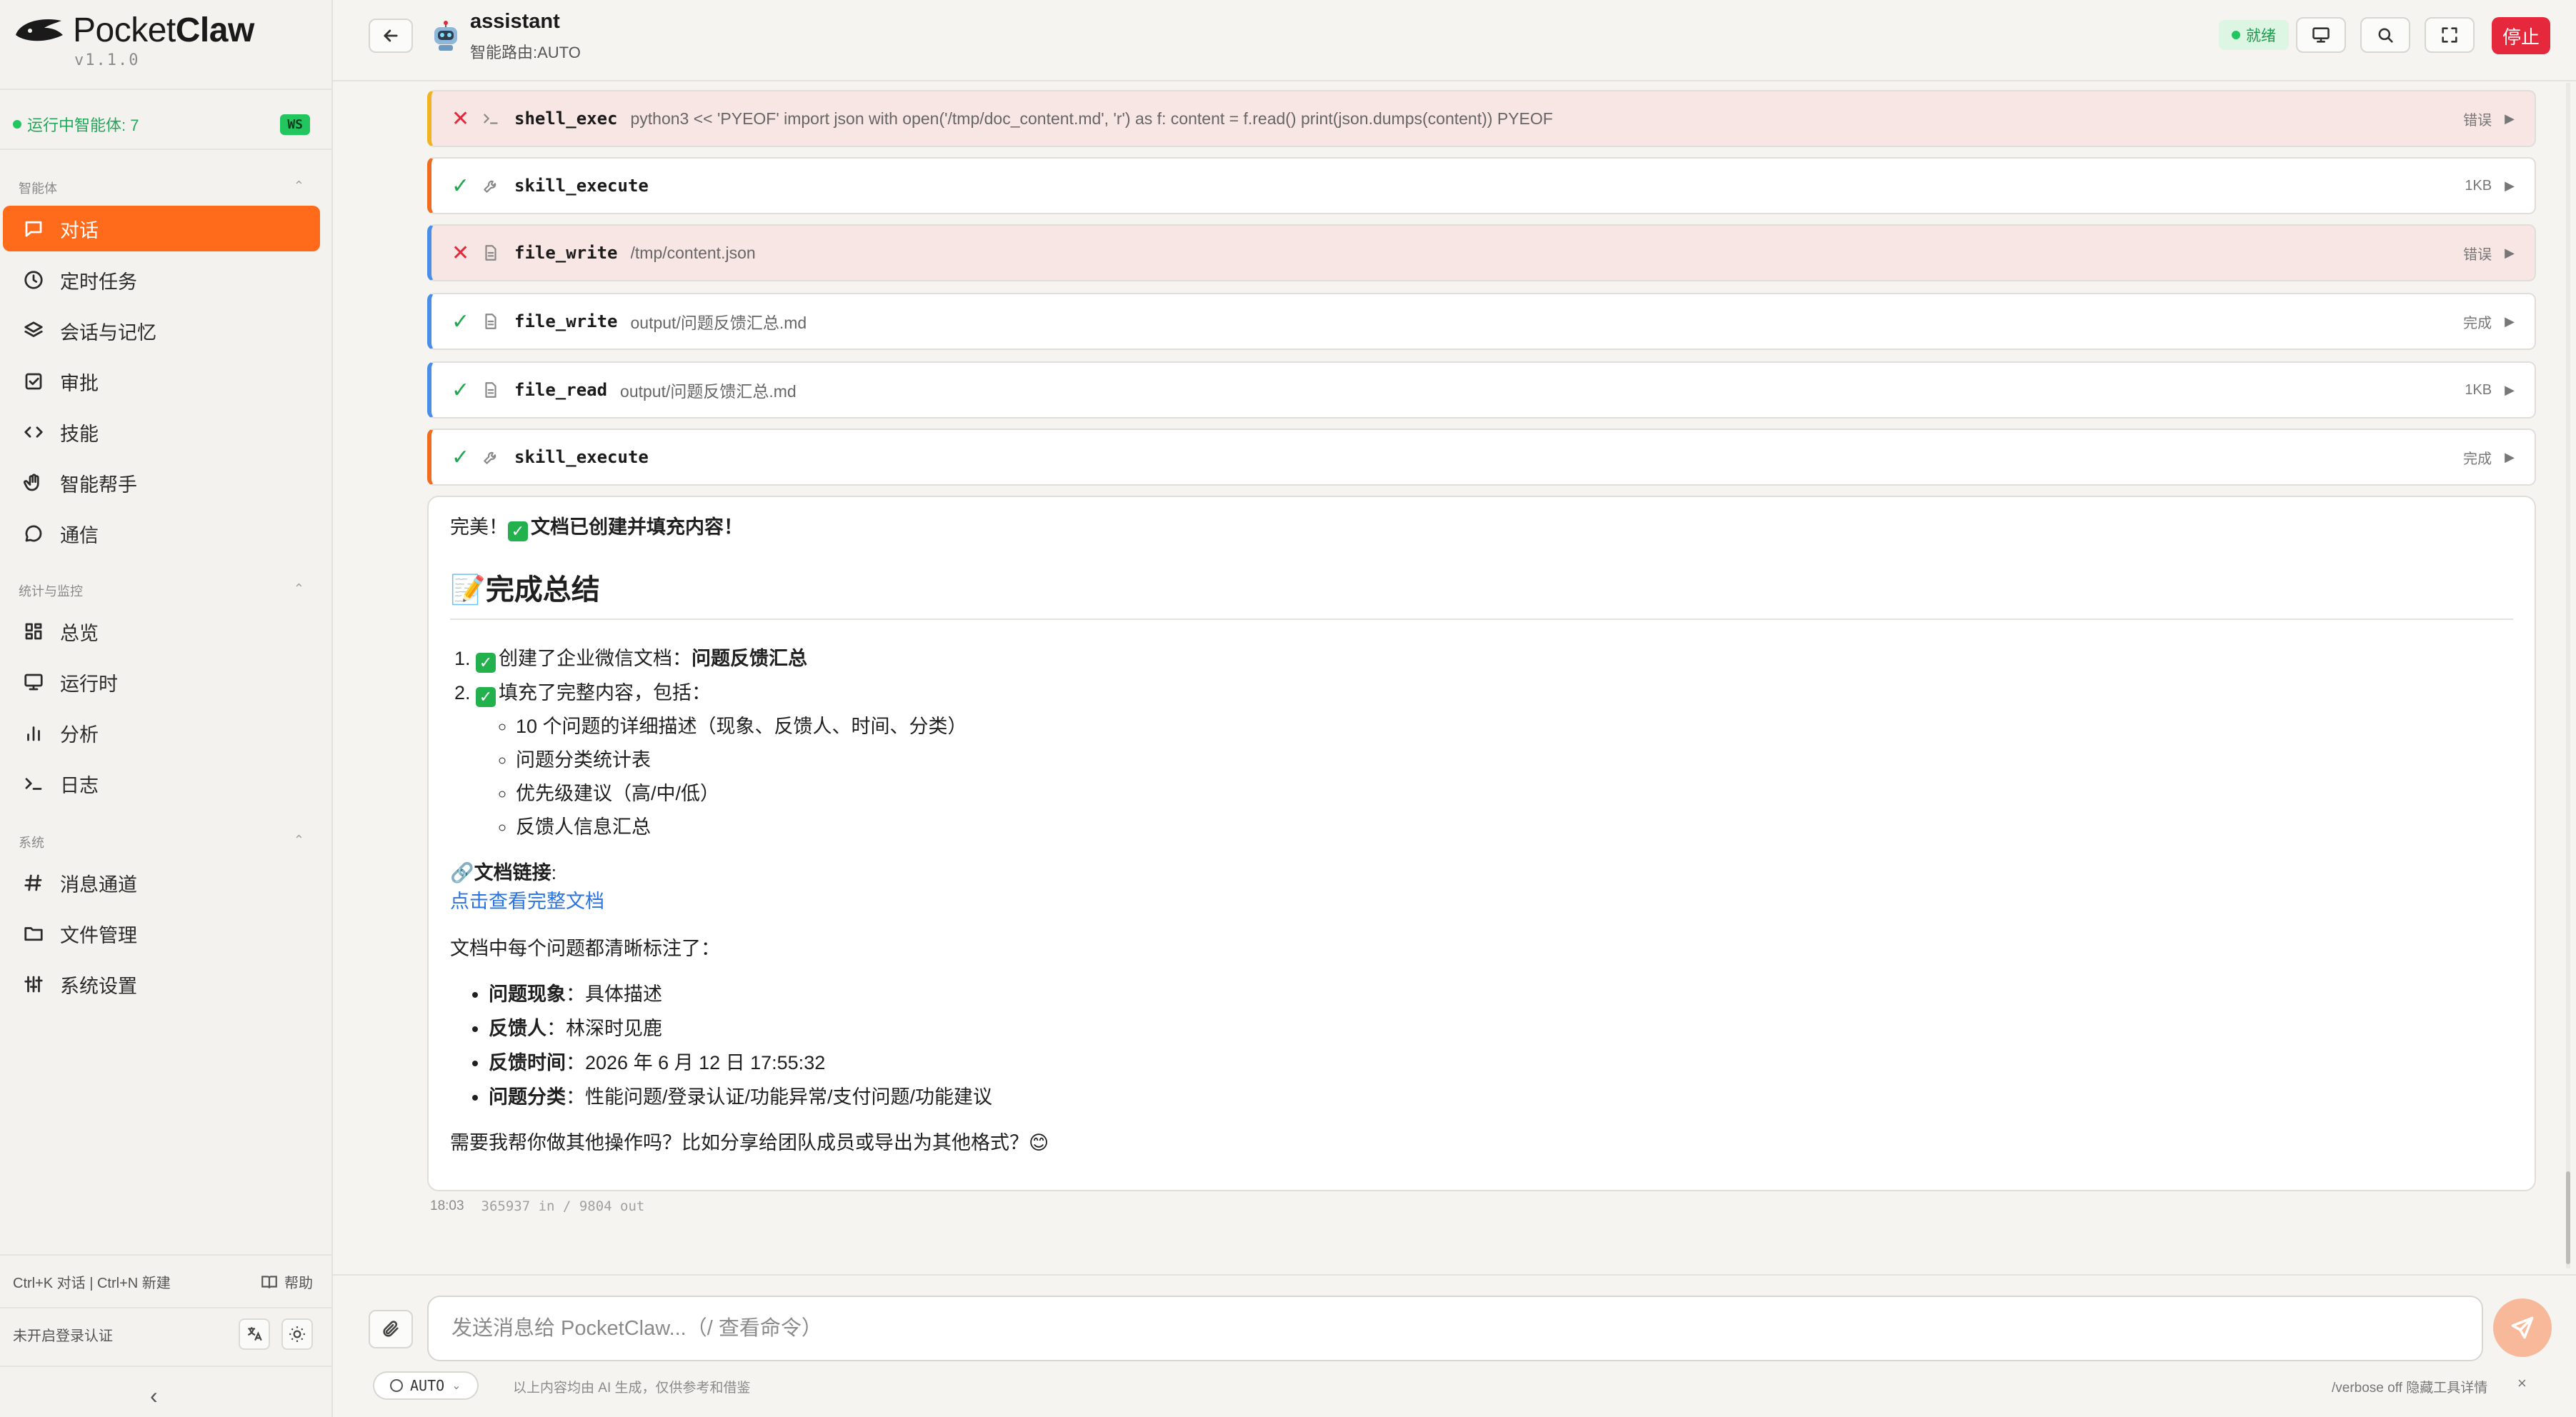 The image size is (2576, 1417). I want to click on back-button, so click(391, 36).